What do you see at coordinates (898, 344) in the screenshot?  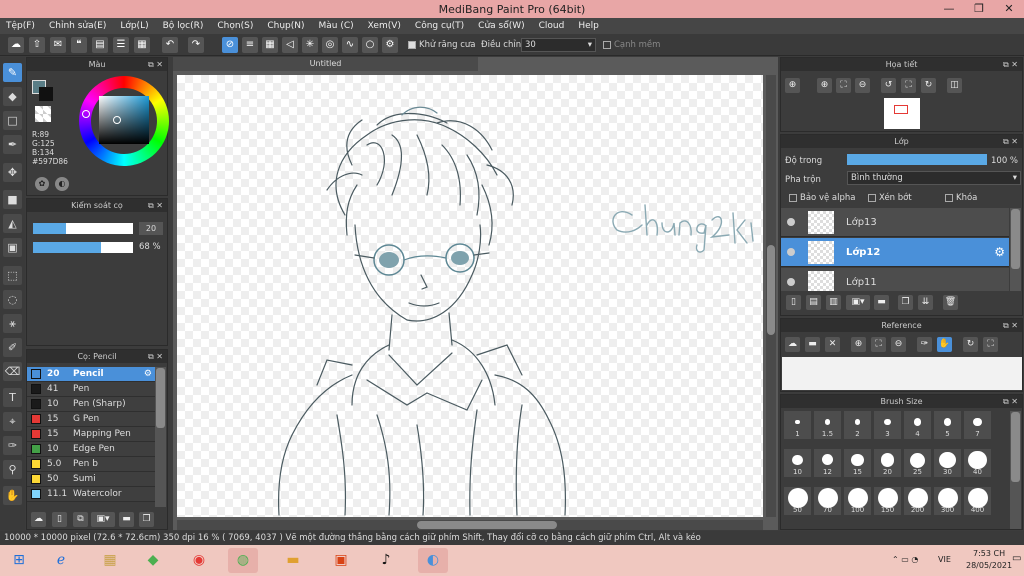 I see `zoom-out-icon: ⊖` at bounding box center [898, 344].